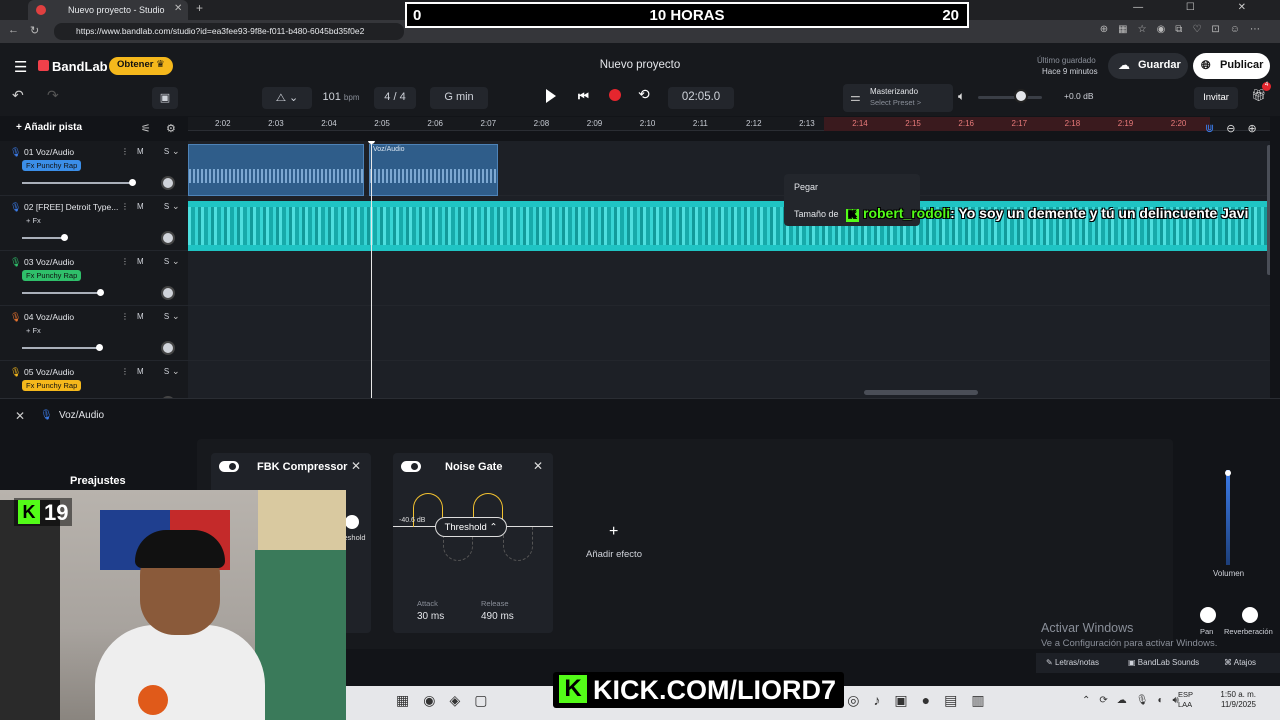 The height and width of the screenshot is (720, 1280). What do you see at coordinates (34, 30) in the screenshot?
I see `reload-icon: ↻` at bounding box center [34, 30].